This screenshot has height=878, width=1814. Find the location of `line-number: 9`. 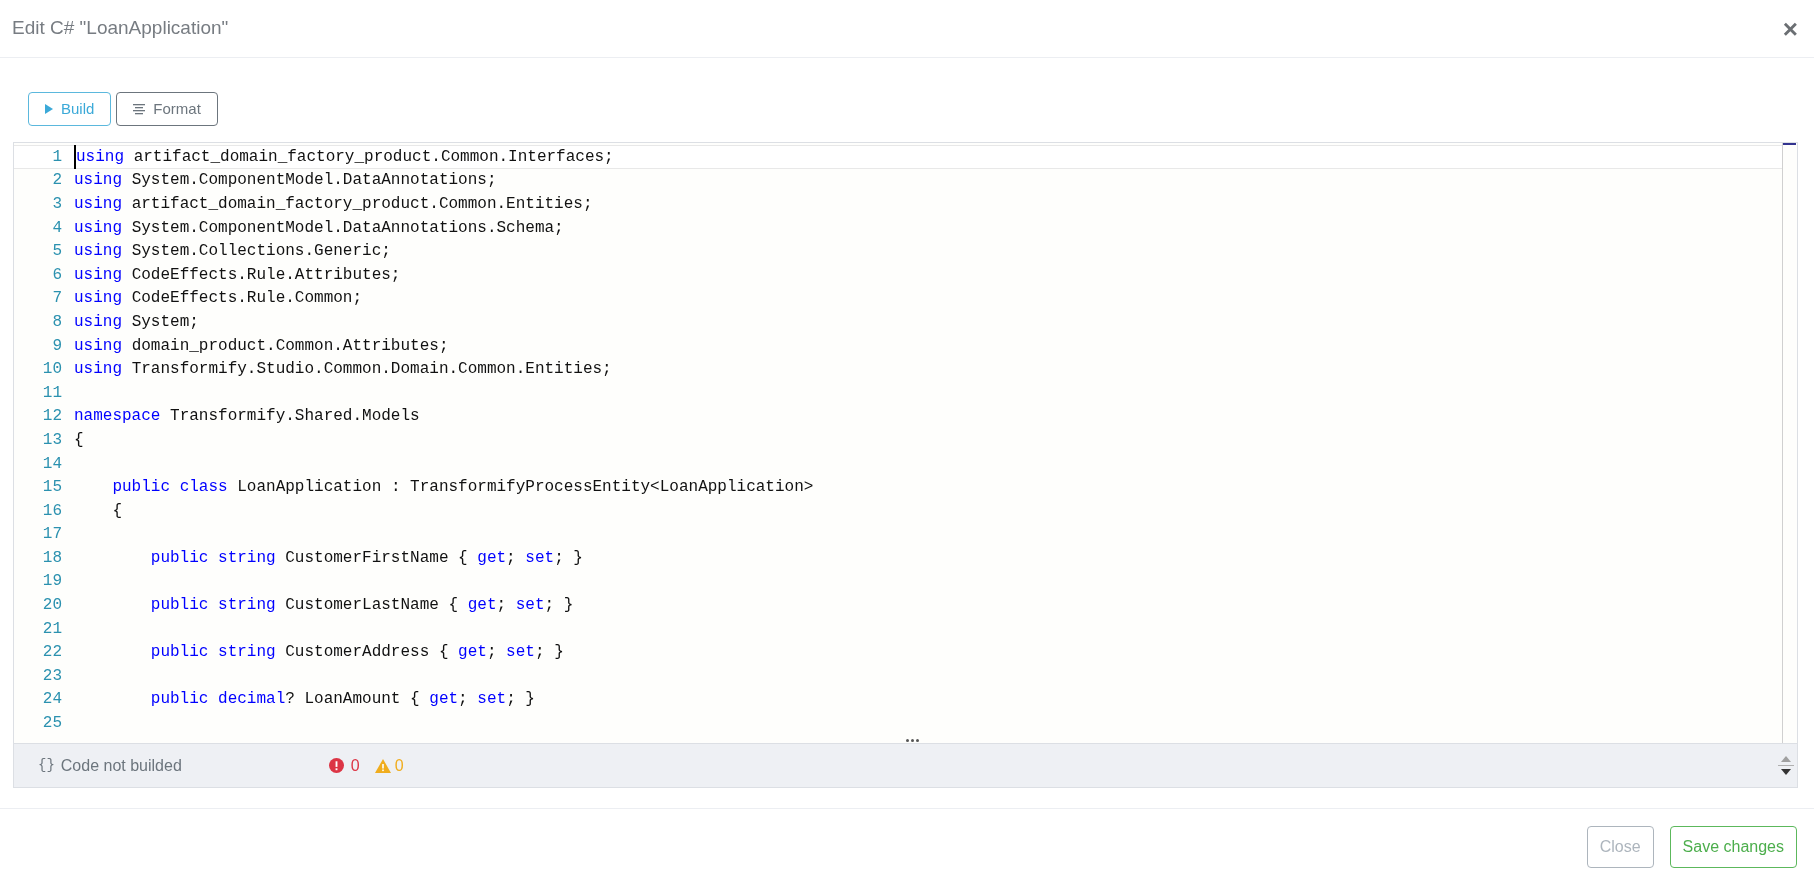

line-number: 9 is located at coordinates (56, 346).